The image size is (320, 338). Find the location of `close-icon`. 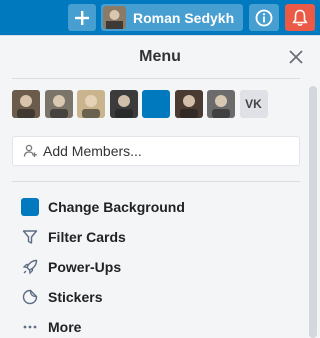

close-icon is located at coordinates (296, 57).